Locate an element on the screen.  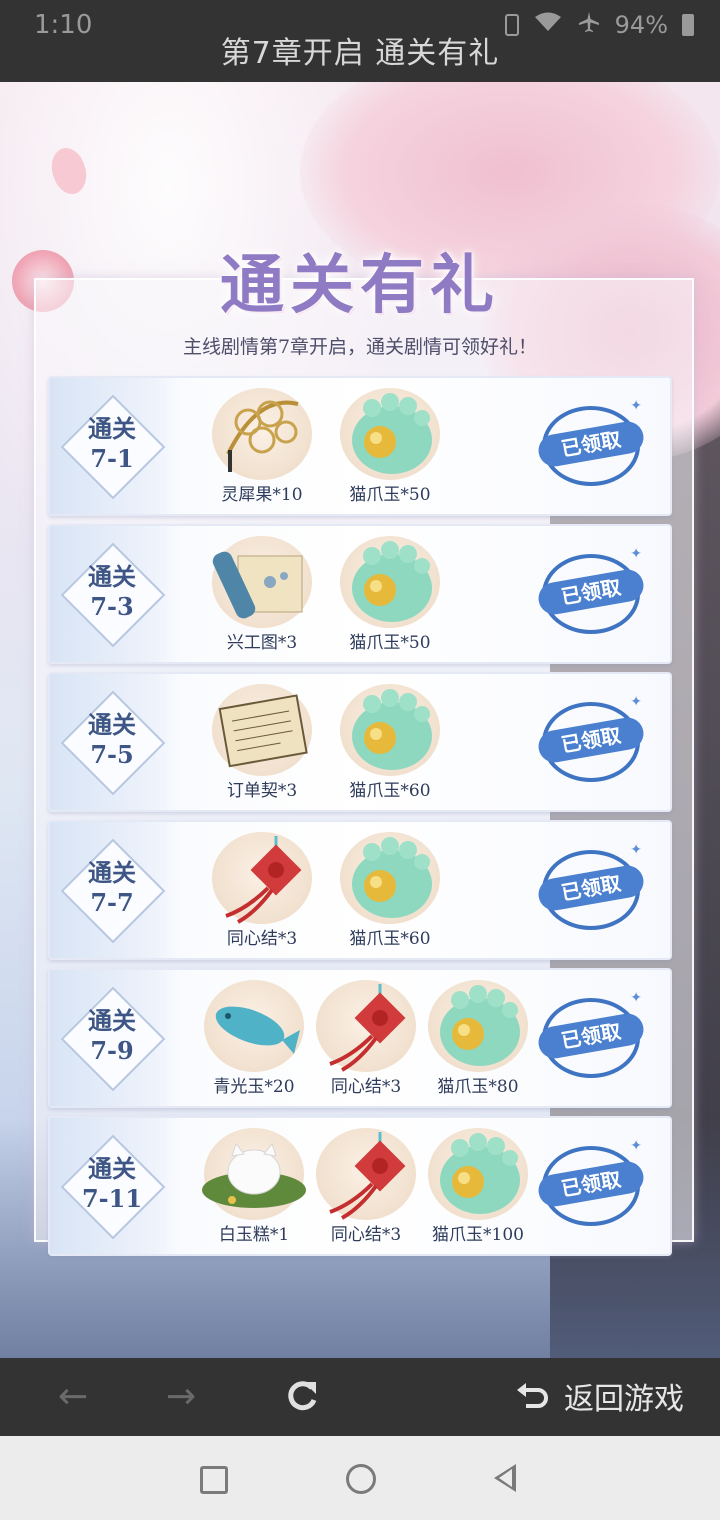
reward-item-label: 猫爪玉*100 is located at coordinates (478, 1235).